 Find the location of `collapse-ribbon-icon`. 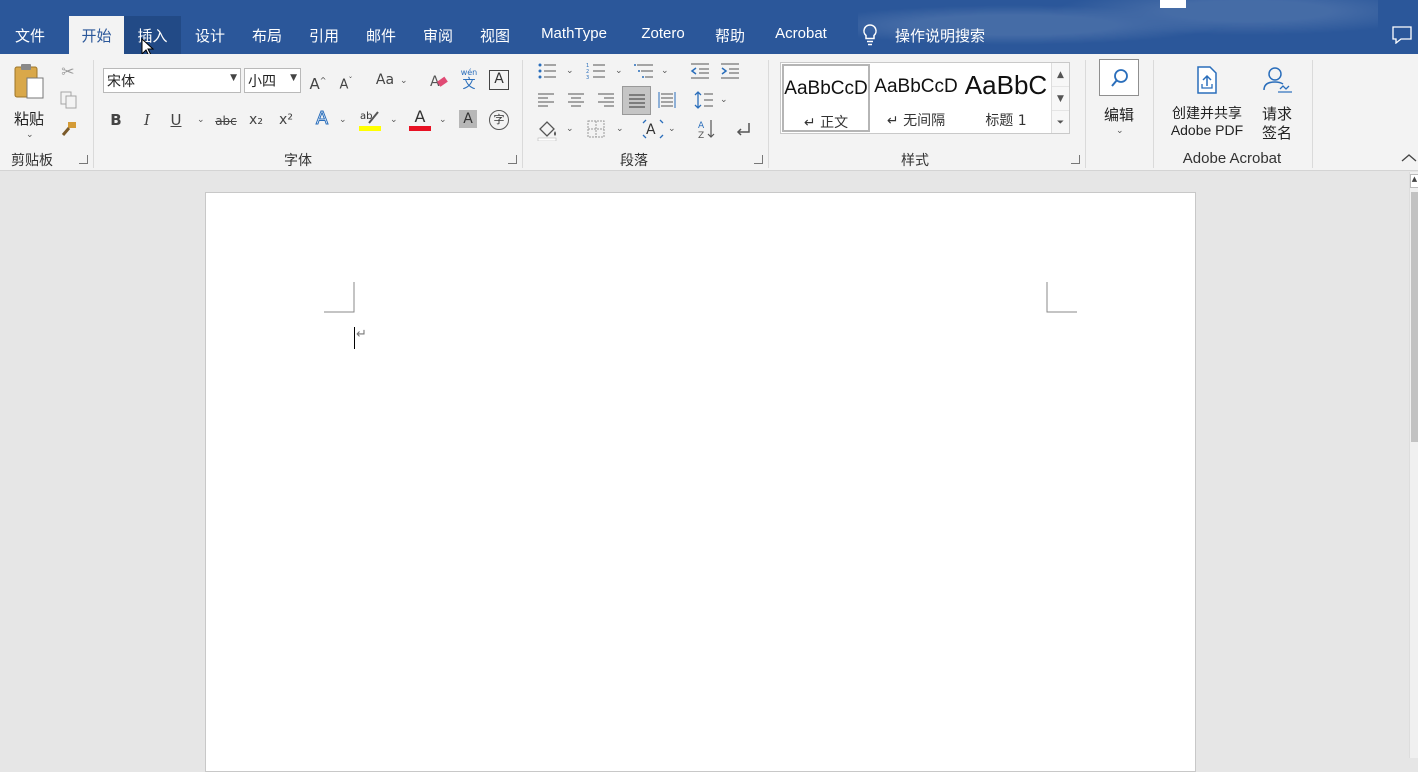

collapse-ribbon-icon is located at coordinates (1409, 158).